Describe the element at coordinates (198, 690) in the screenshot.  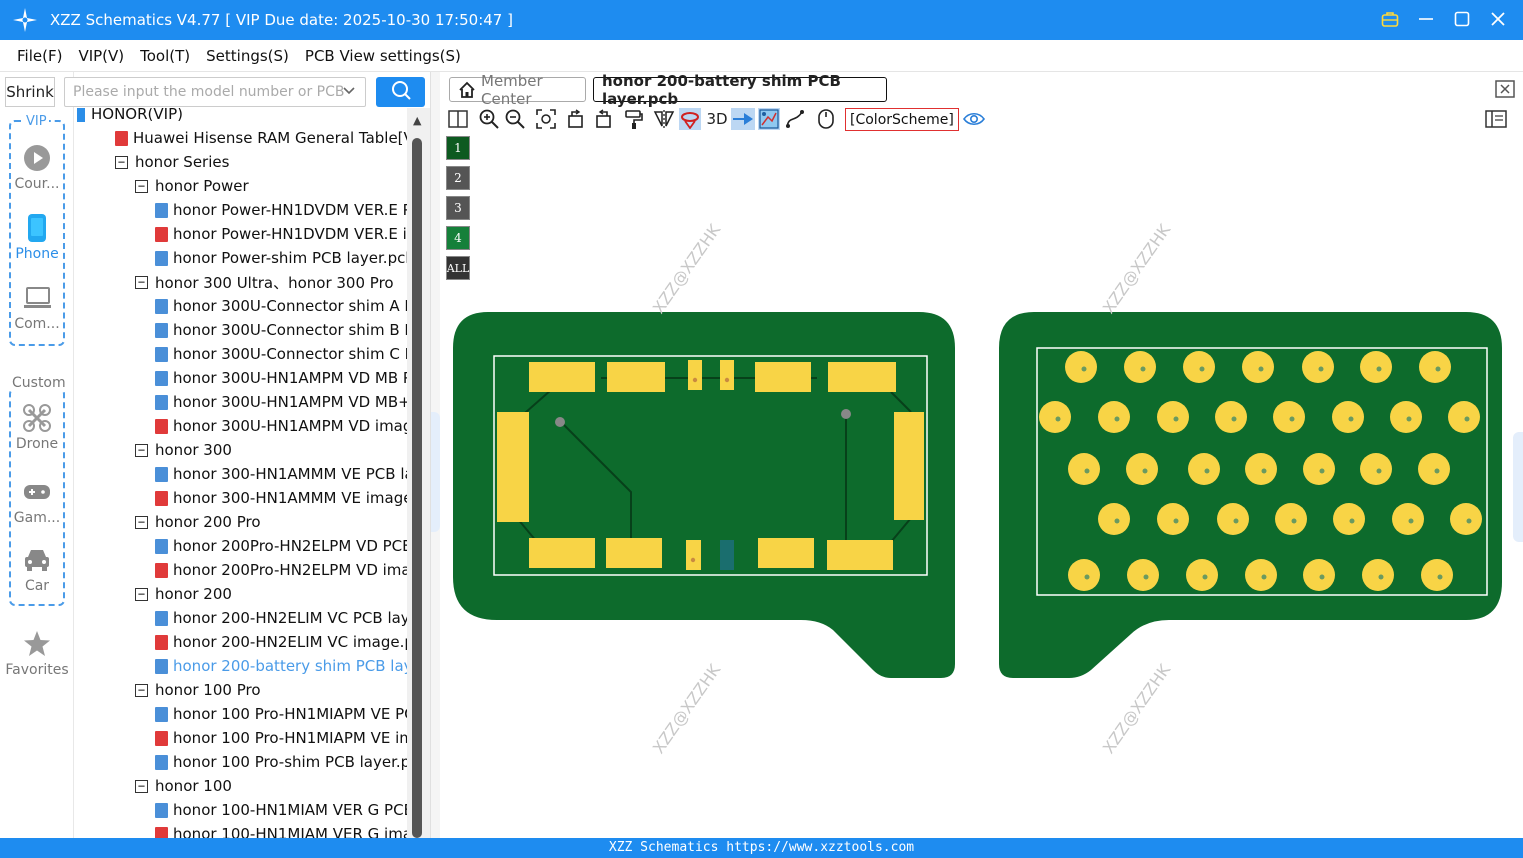
I see `tree-folder: − honor 100 Pro` at that location.